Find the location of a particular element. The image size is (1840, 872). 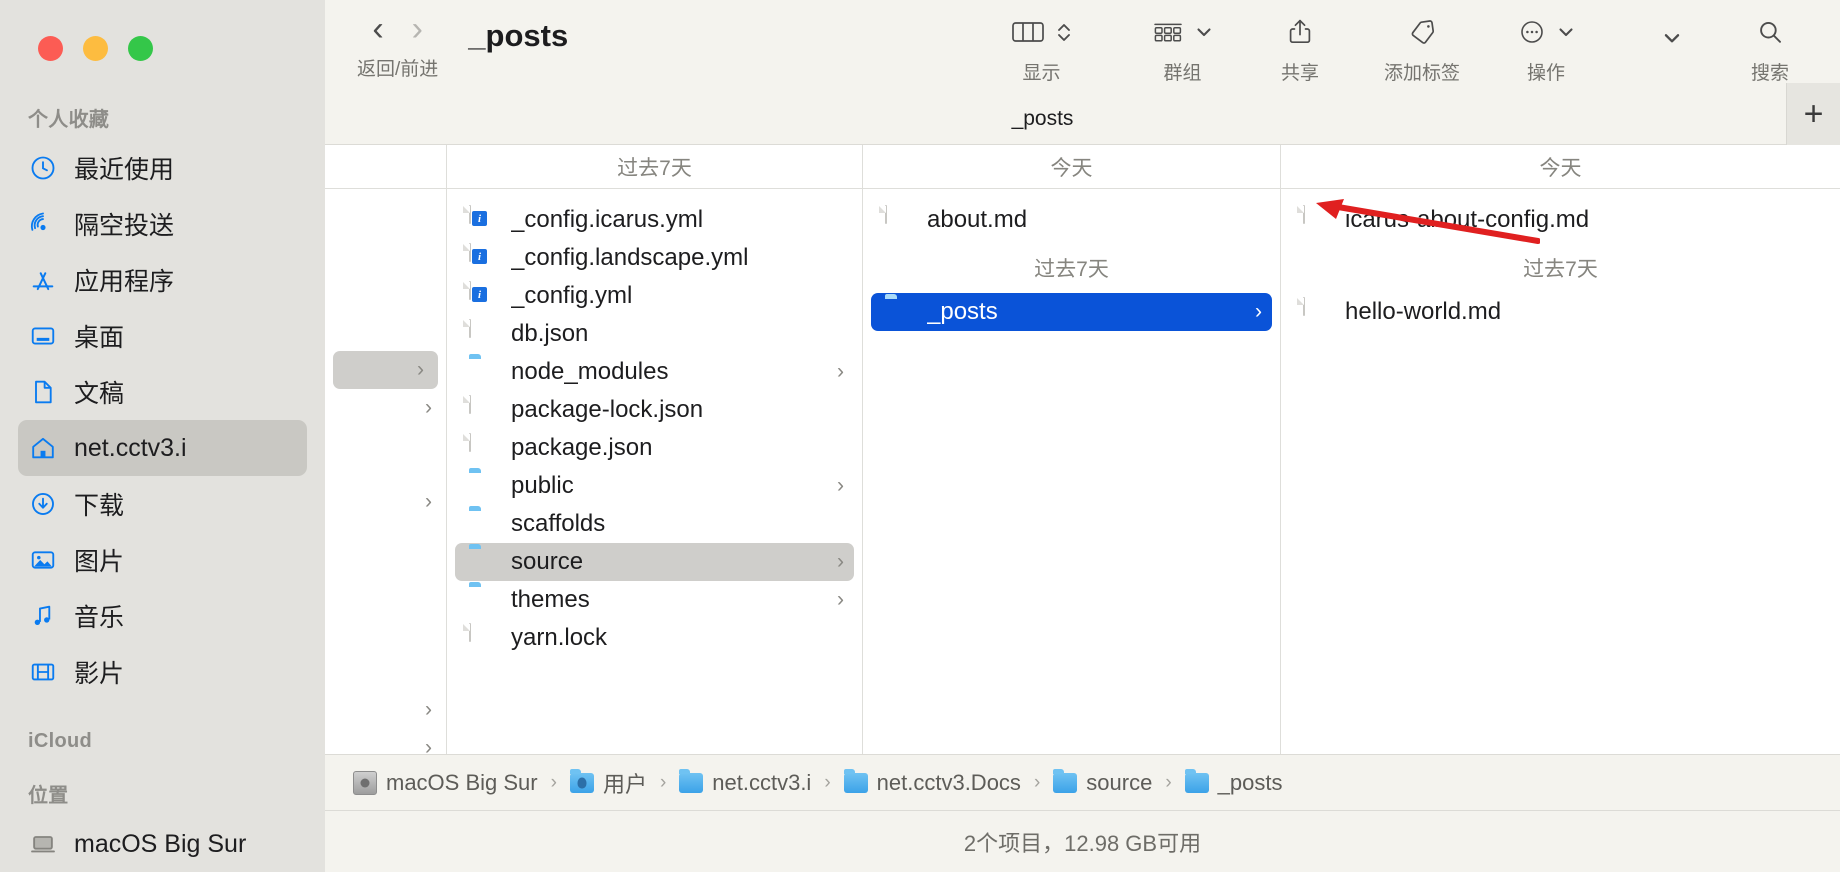

tab-posts: _posts is located at coordinates (1043, 119).